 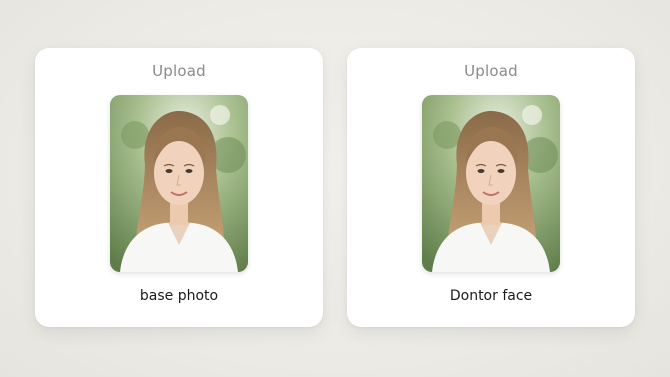 I want to click on donor-face-caption: Dontor face, so click(x=491, y=296).